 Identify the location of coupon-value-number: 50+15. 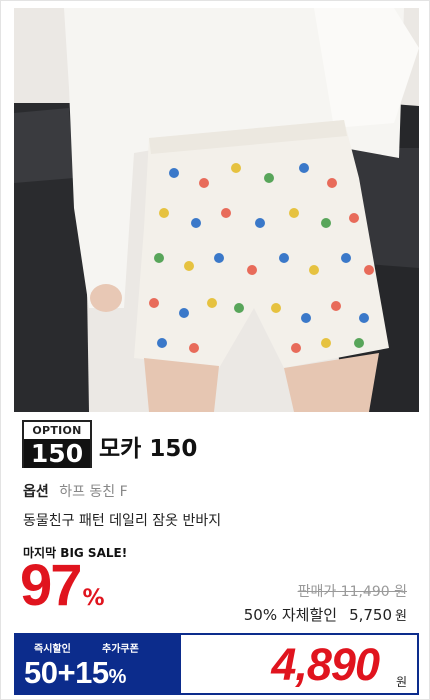
(66, 672).